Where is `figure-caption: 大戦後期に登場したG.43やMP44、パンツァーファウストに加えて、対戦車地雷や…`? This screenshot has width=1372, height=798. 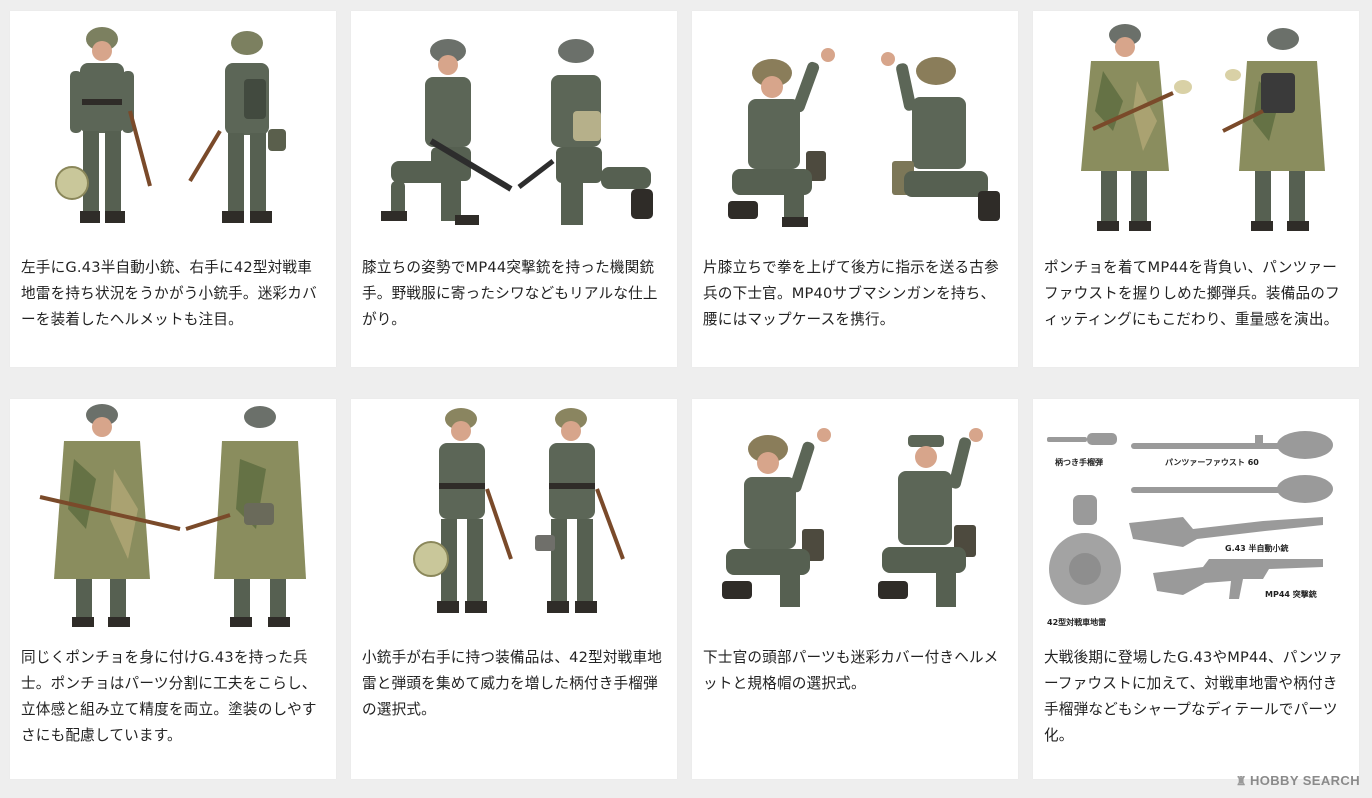
figure-caption: 大戦後期に登場したG.43やMP44、パンツァーファウストに加えて、対戦車地雷や… is located at coordinates (1193, 696).